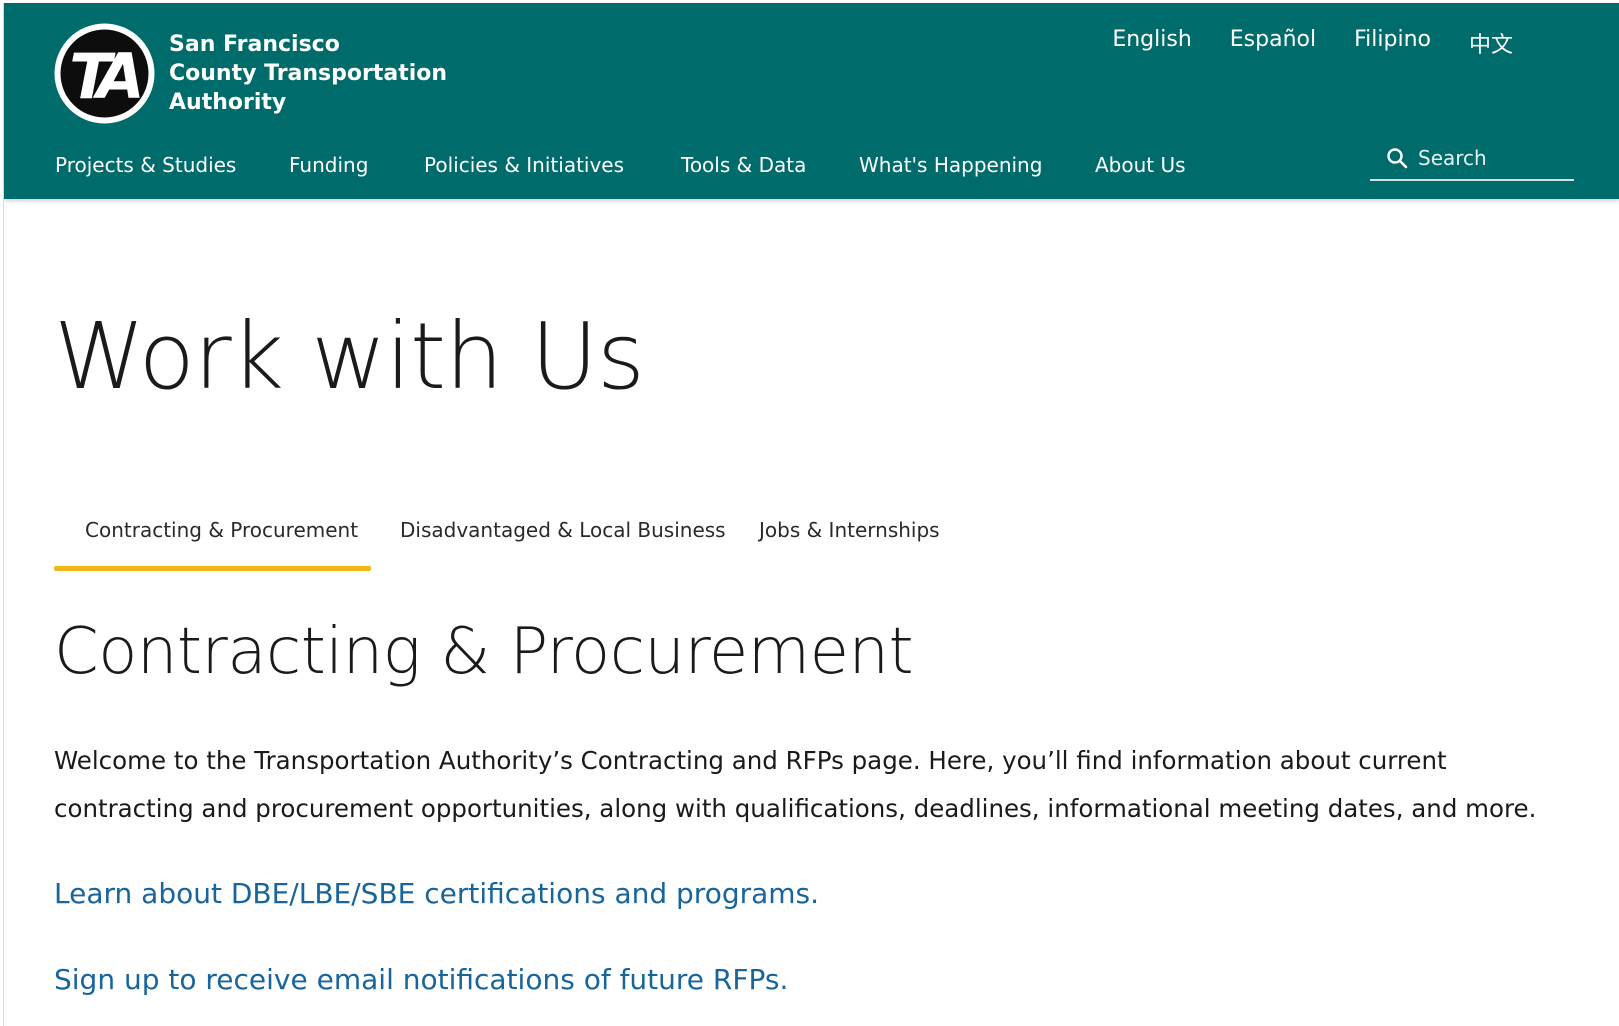 Image resolution: width=1619 pixels, height=1026 pixels. I want to click on search-box, so click(1472, 158).